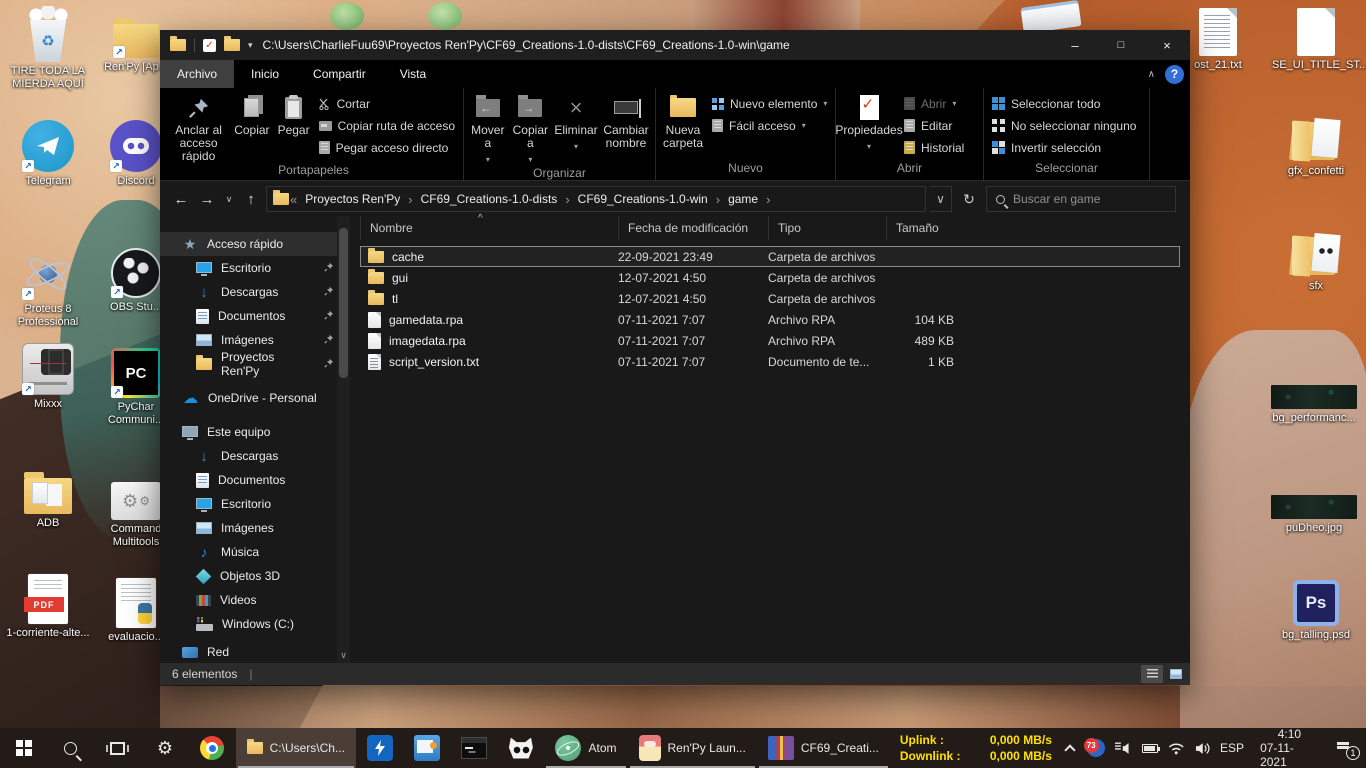 Image resolution: width=1366 pixels, height=768 pixels. I want to click on tab-archivo: Archivo, so click(197, 74).